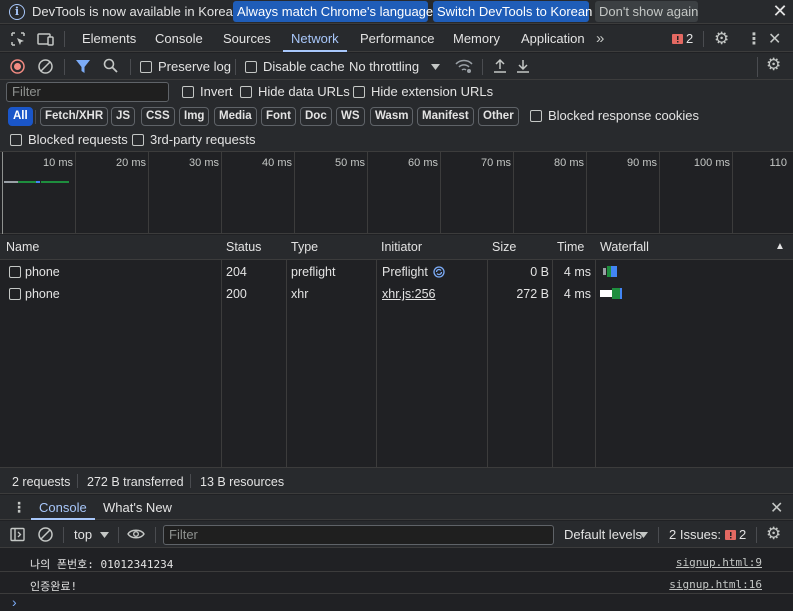  I want to click on record-stop-icon, so click(17, 66).